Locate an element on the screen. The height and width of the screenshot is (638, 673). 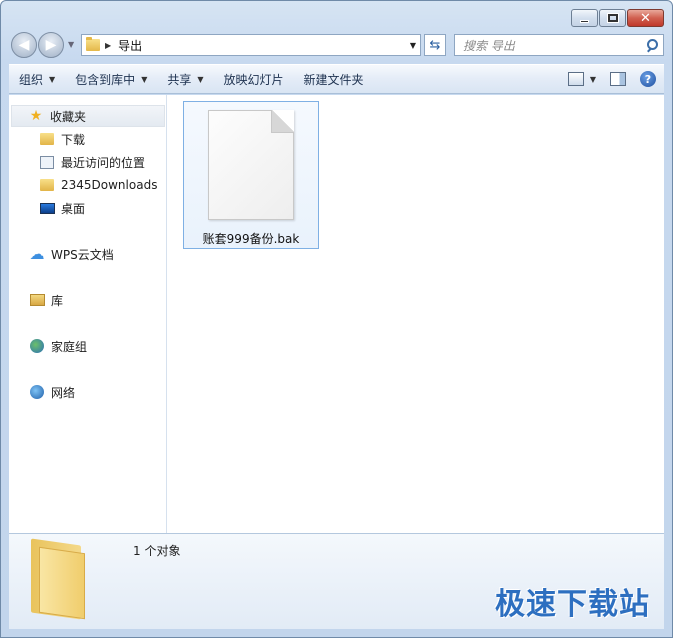
sidebar-item-label: 最近访问的位置 is located at coordinates (103, 162).